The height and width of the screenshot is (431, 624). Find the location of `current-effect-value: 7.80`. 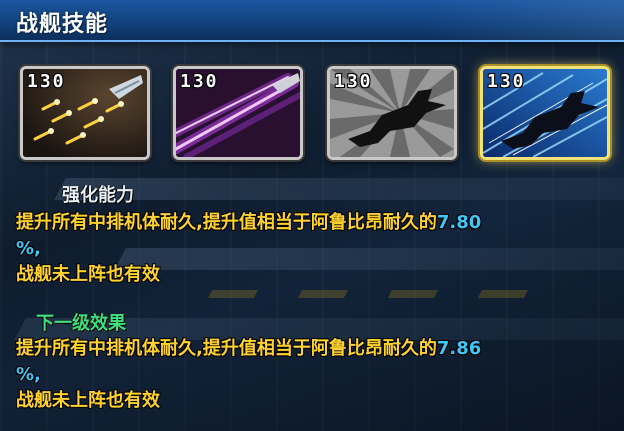

current-effect-value: 7.80 is located at coordinates (459, 222).